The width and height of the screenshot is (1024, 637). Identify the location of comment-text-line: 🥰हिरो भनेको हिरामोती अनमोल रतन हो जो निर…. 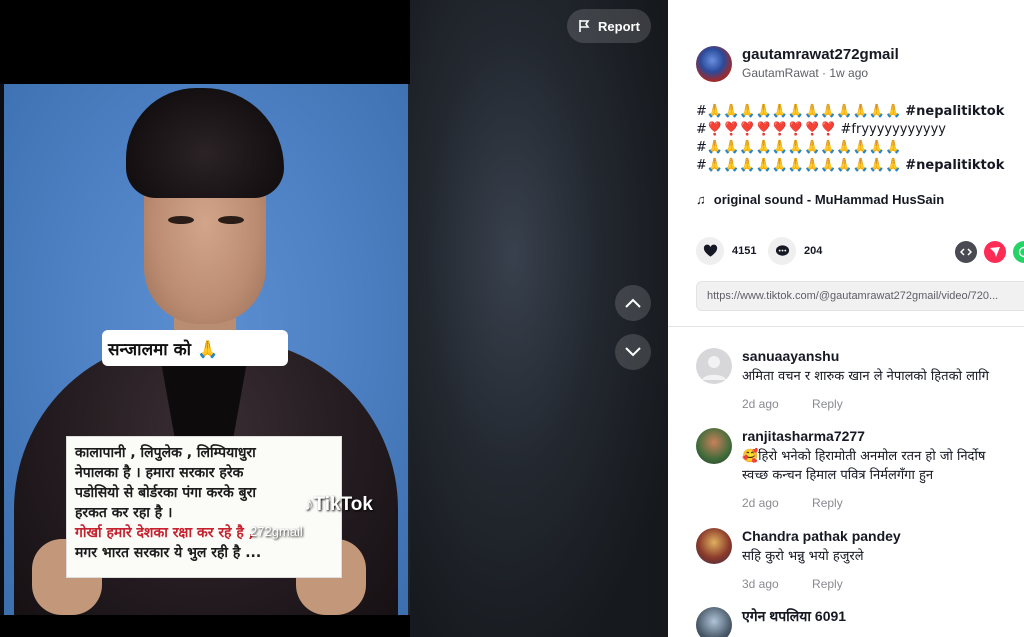
(864, 456).